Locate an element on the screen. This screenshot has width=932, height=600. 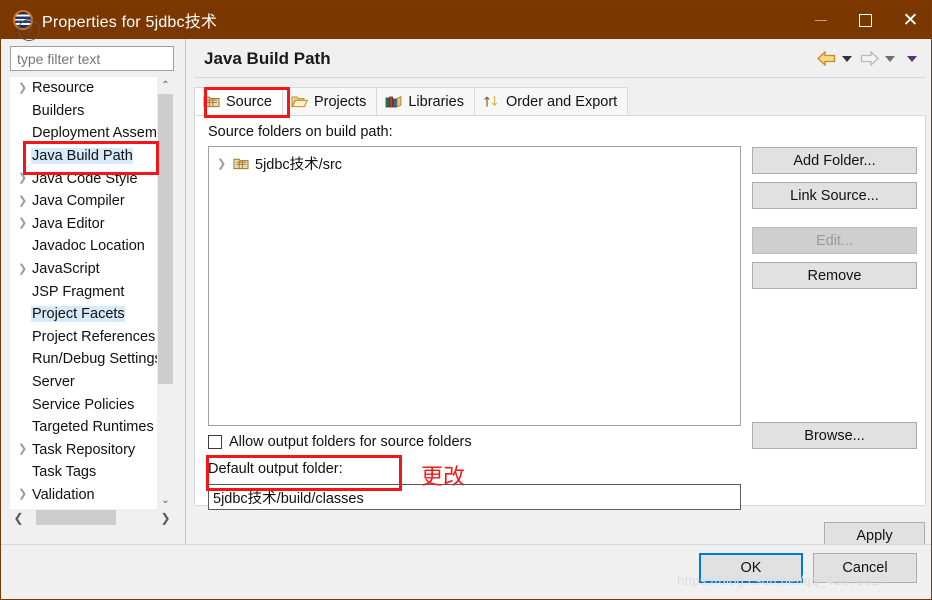
tree-vertical-scrollbar: ⌃ ⌄ is located at coordinates (165, 293).